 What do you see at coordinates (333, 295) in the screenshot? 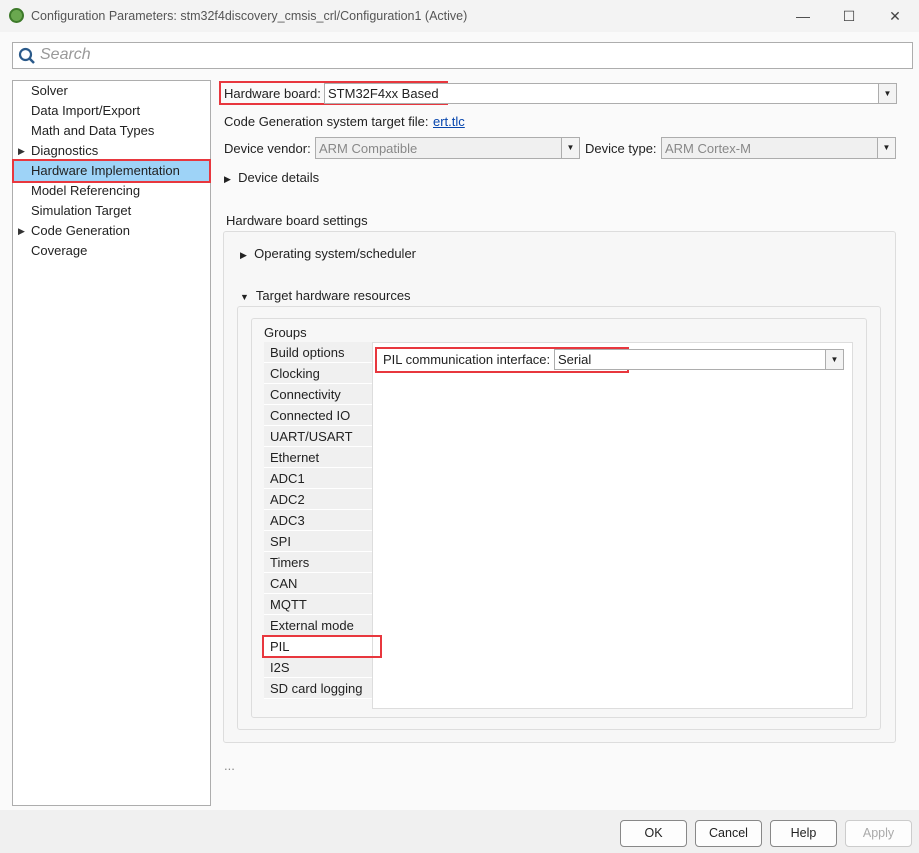
I see `target-resources-label: Target hardware resources` at bounding box center [333, 295].